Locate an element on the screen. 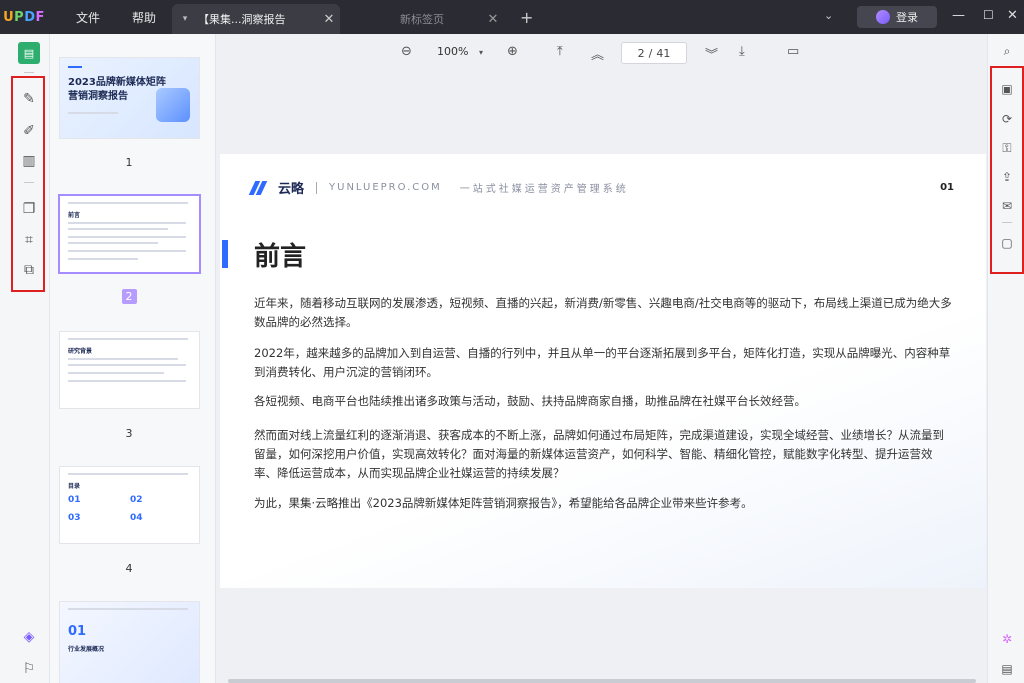 The height and width of the screenshot is (683, 1024). tab-document: ▾ 【果集...洞察报告 ✕ is located at coordinates (256, 19).